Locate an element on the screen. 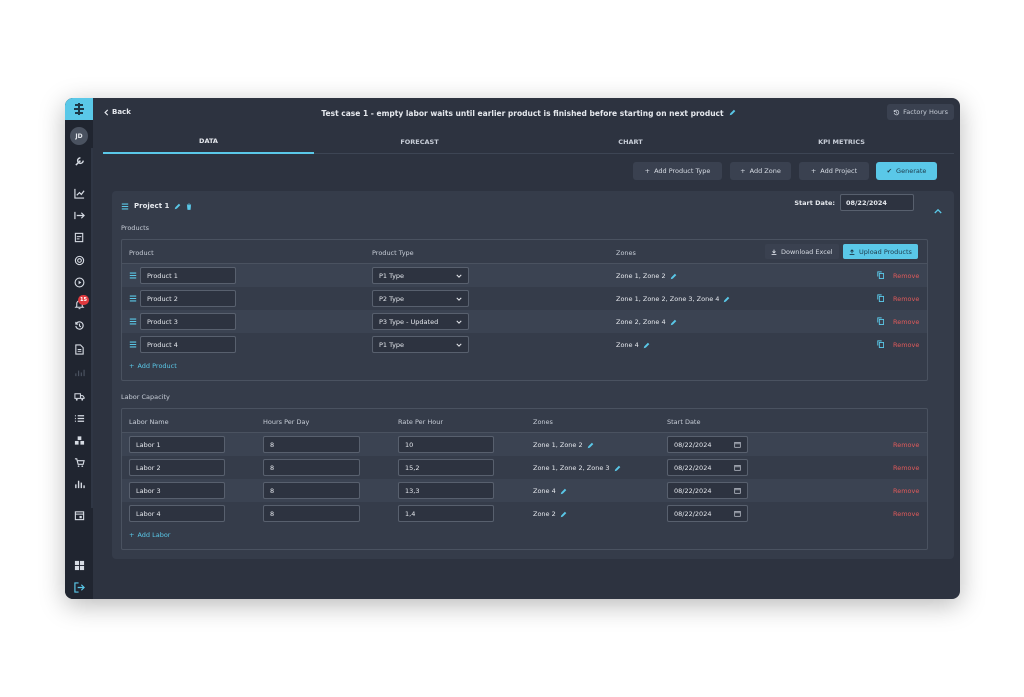 The width and height of the screenshot is (1024, 697). chart-line-icon is located at coordinates (79, 193).